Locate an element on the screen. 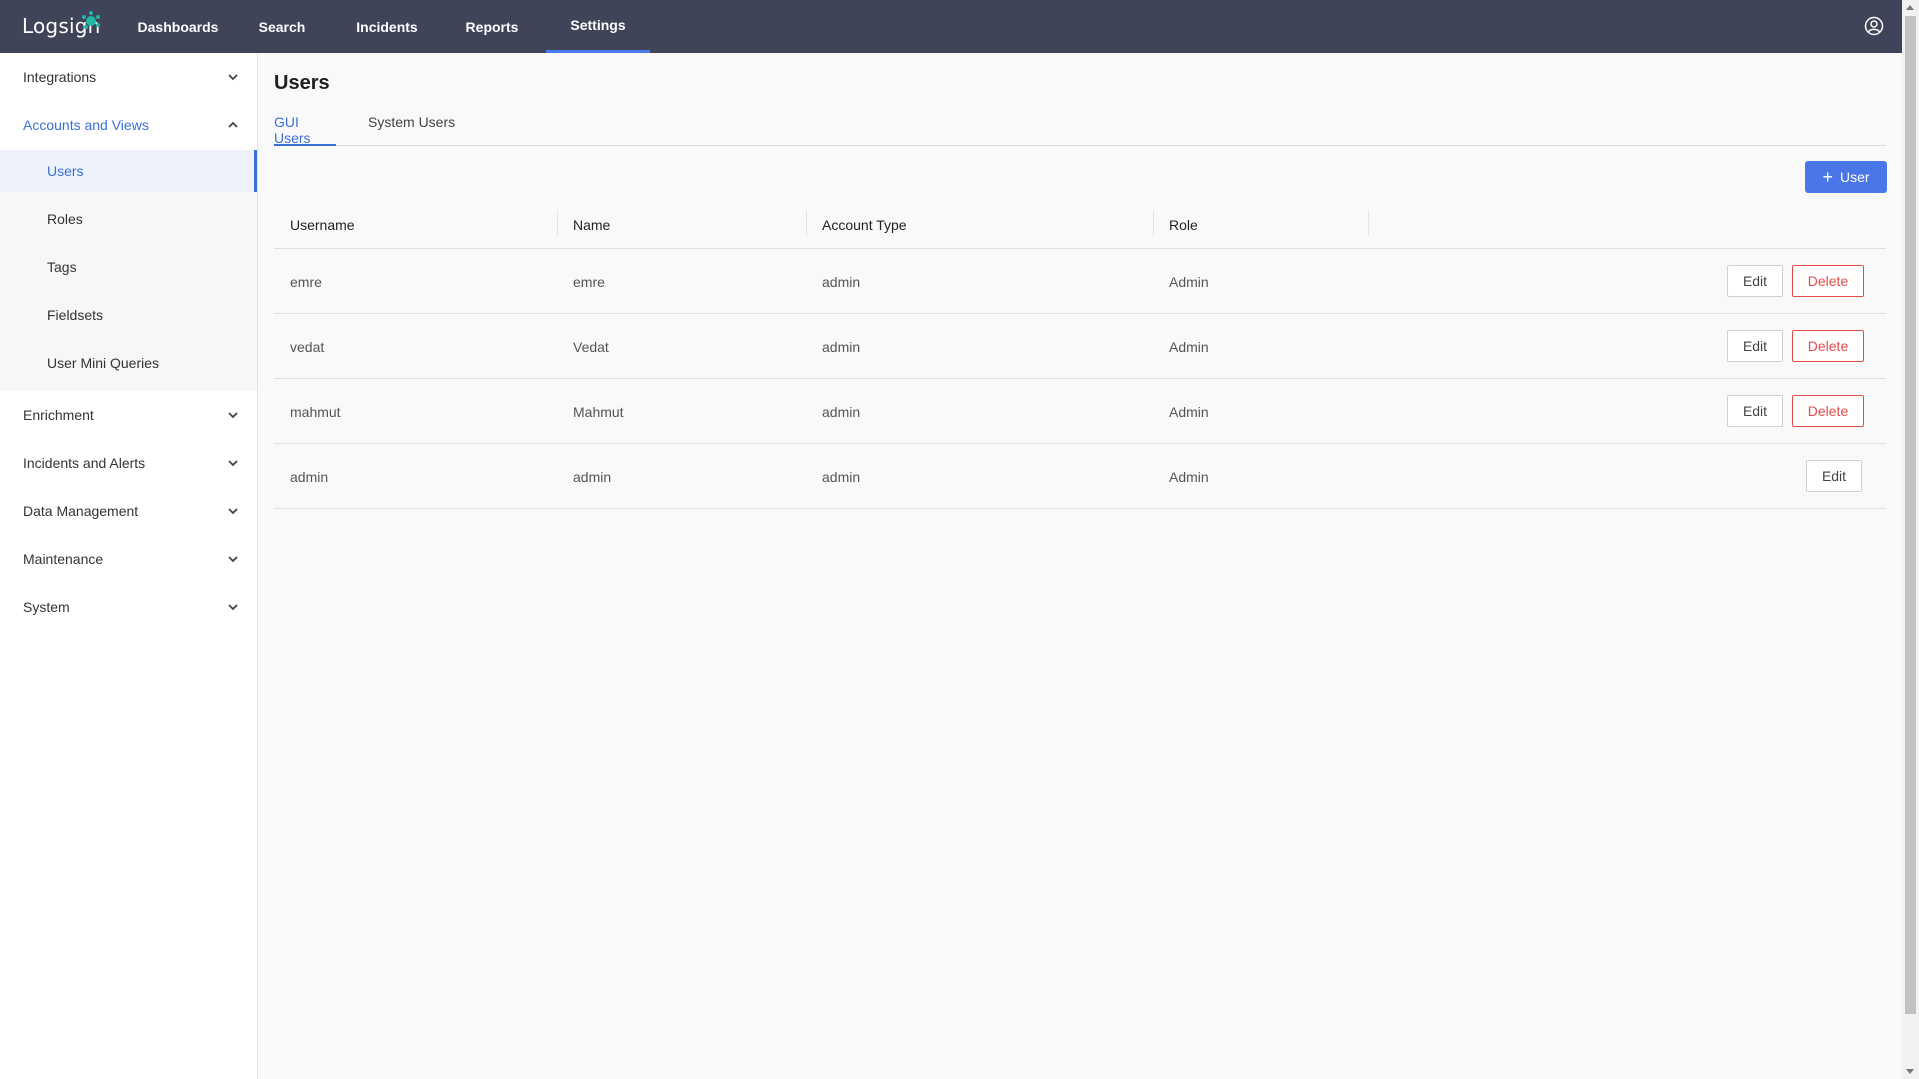 This screenshot has width=1919, height=1079. sidebar-group-label: Incidents and Alerts is located at coordinates (84, 463).